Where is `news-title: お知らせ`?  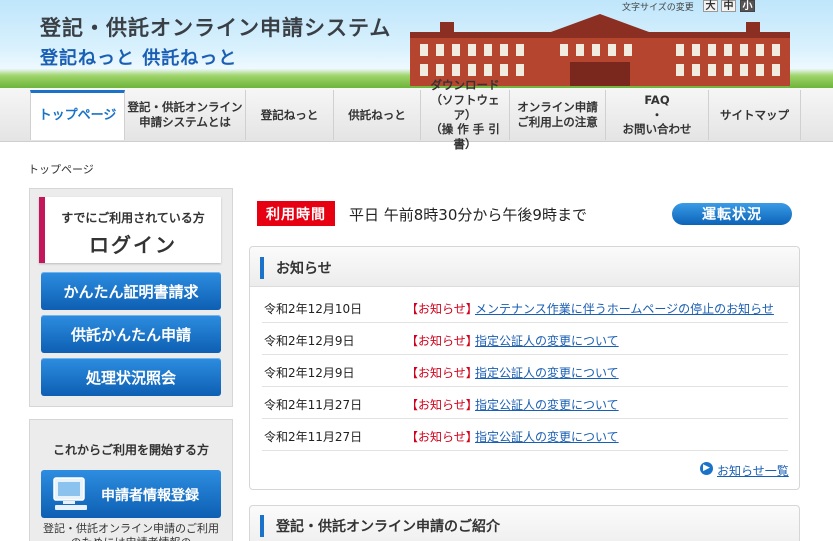
news-title: お知らせ is located at coordinates (304, 269).